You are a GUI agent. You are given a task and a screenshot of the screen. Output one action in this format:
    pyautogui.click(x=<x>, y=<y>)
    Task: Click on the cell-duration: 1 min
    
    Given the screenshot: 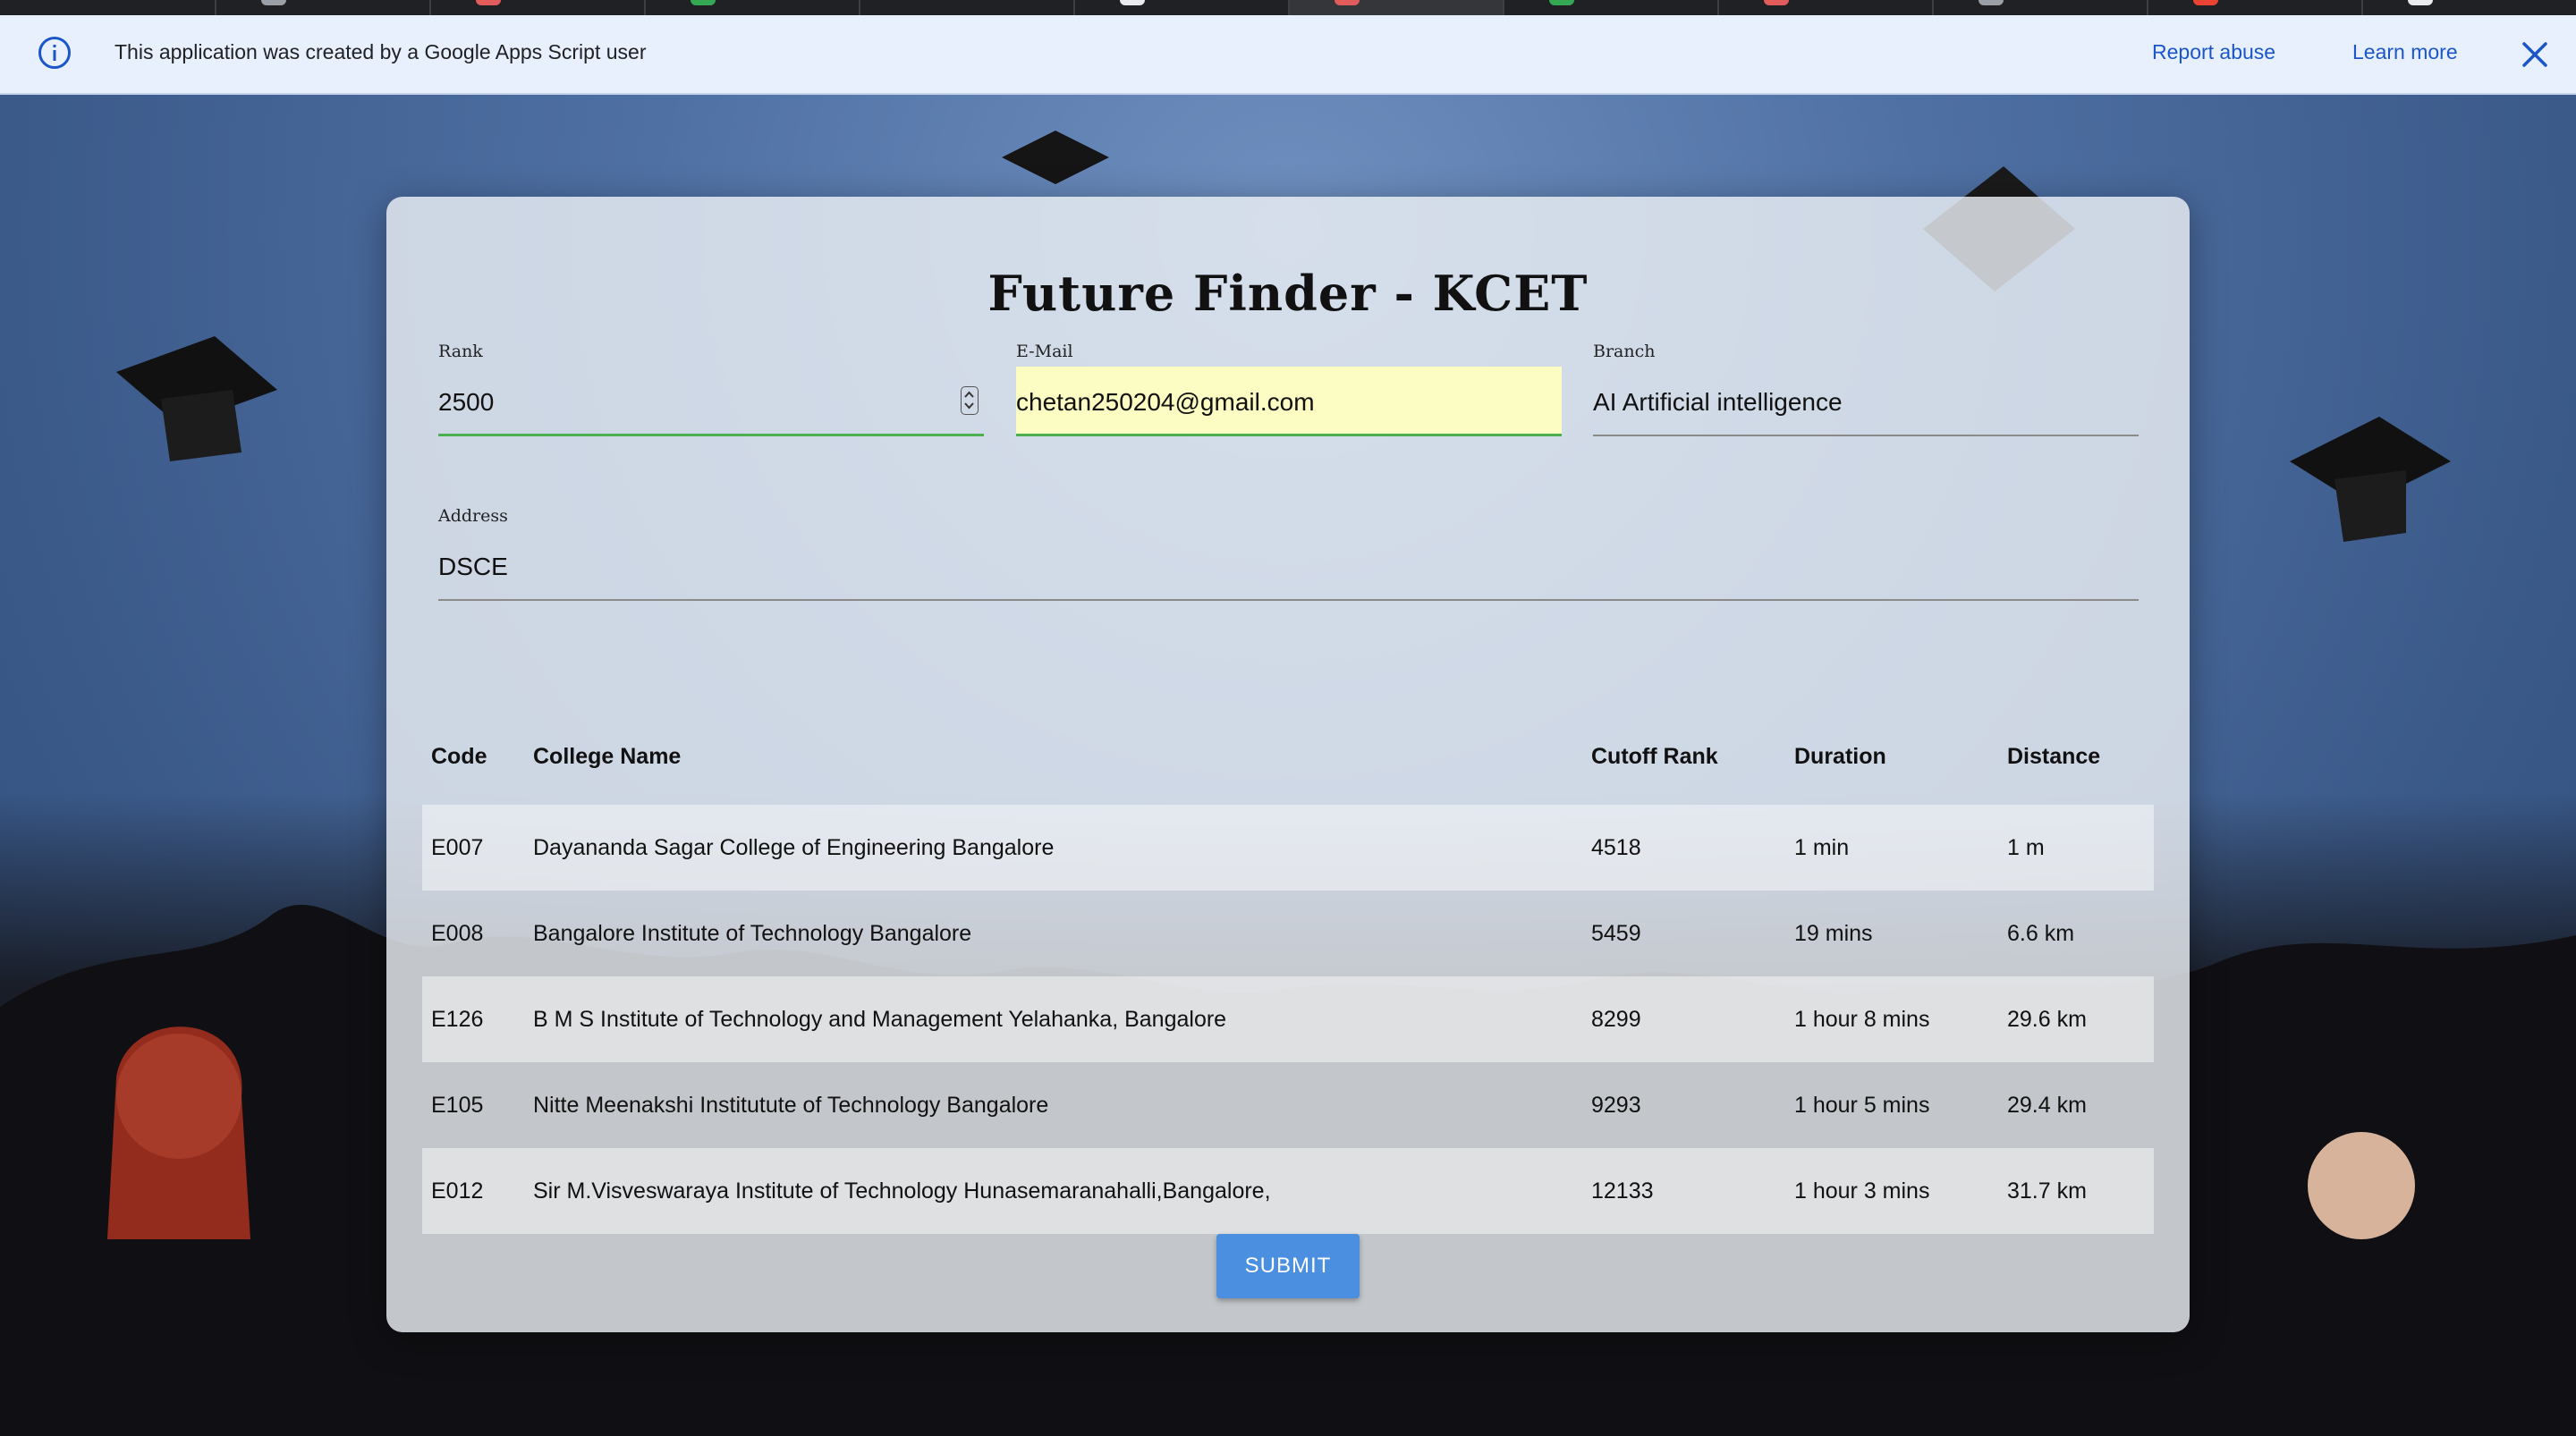 What is the action you would take?
    pyautogui.click(x=1822, y=847)
    